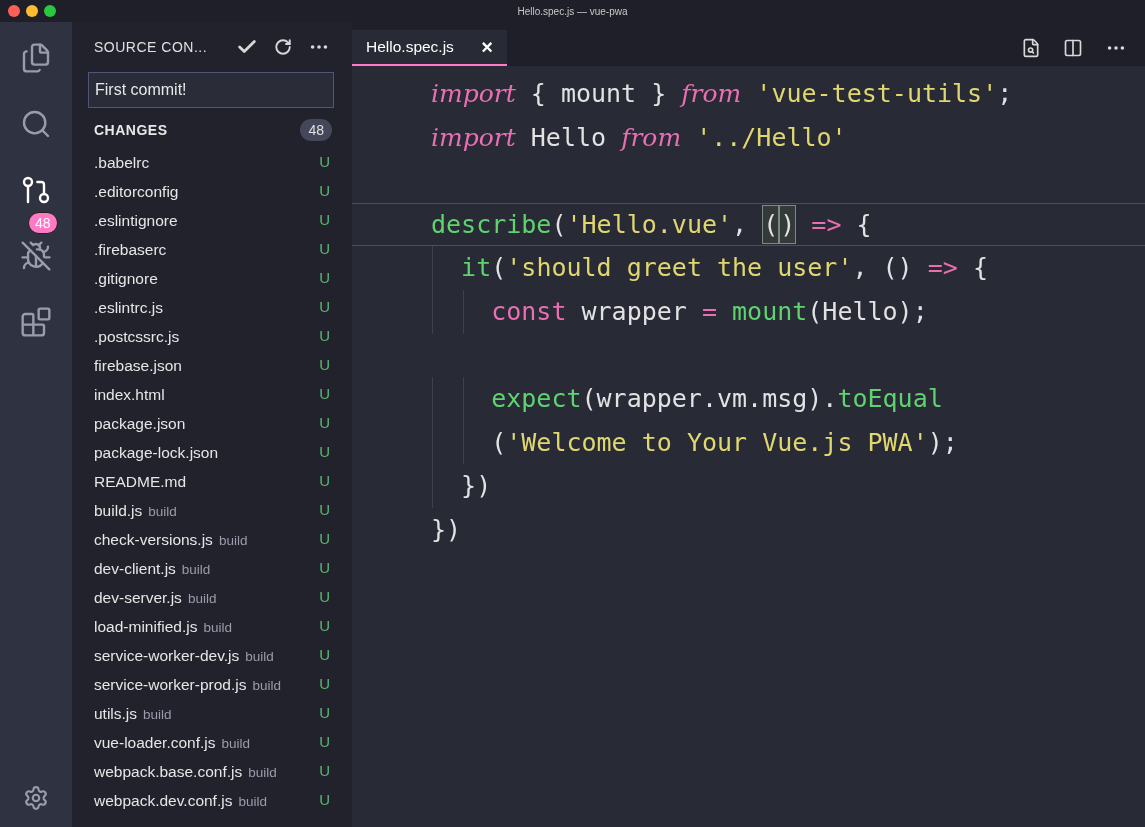 Image resolution: width=1145 pixels, height=827 pixels. What do you see at coordinates (140, 481) in the screenshot?
I see `file-name: README.md` at bounding box center [140, 481].